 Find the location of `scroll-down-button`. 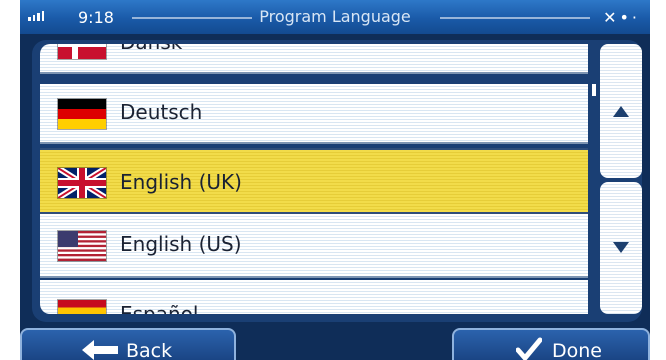

scroll-down-button is located at coordinates (621, 248).